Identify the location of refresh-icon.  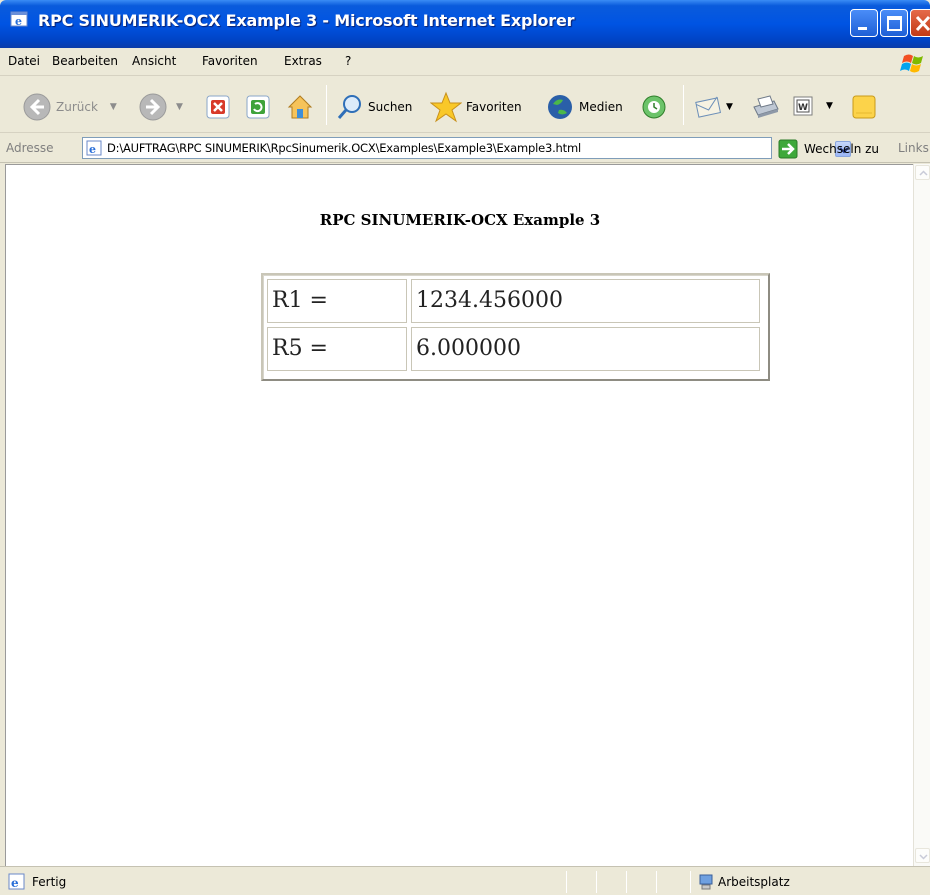
(258, 107).